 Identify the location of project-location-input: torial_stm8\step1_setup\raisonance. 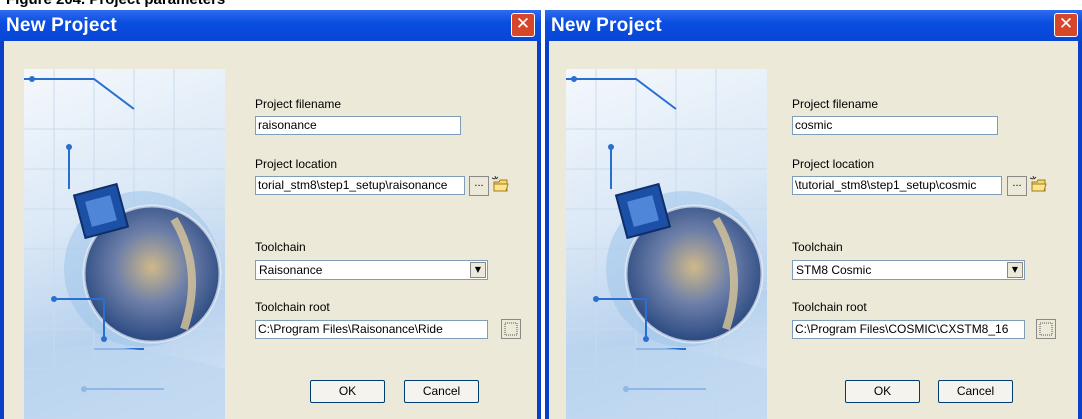
(360, 185).